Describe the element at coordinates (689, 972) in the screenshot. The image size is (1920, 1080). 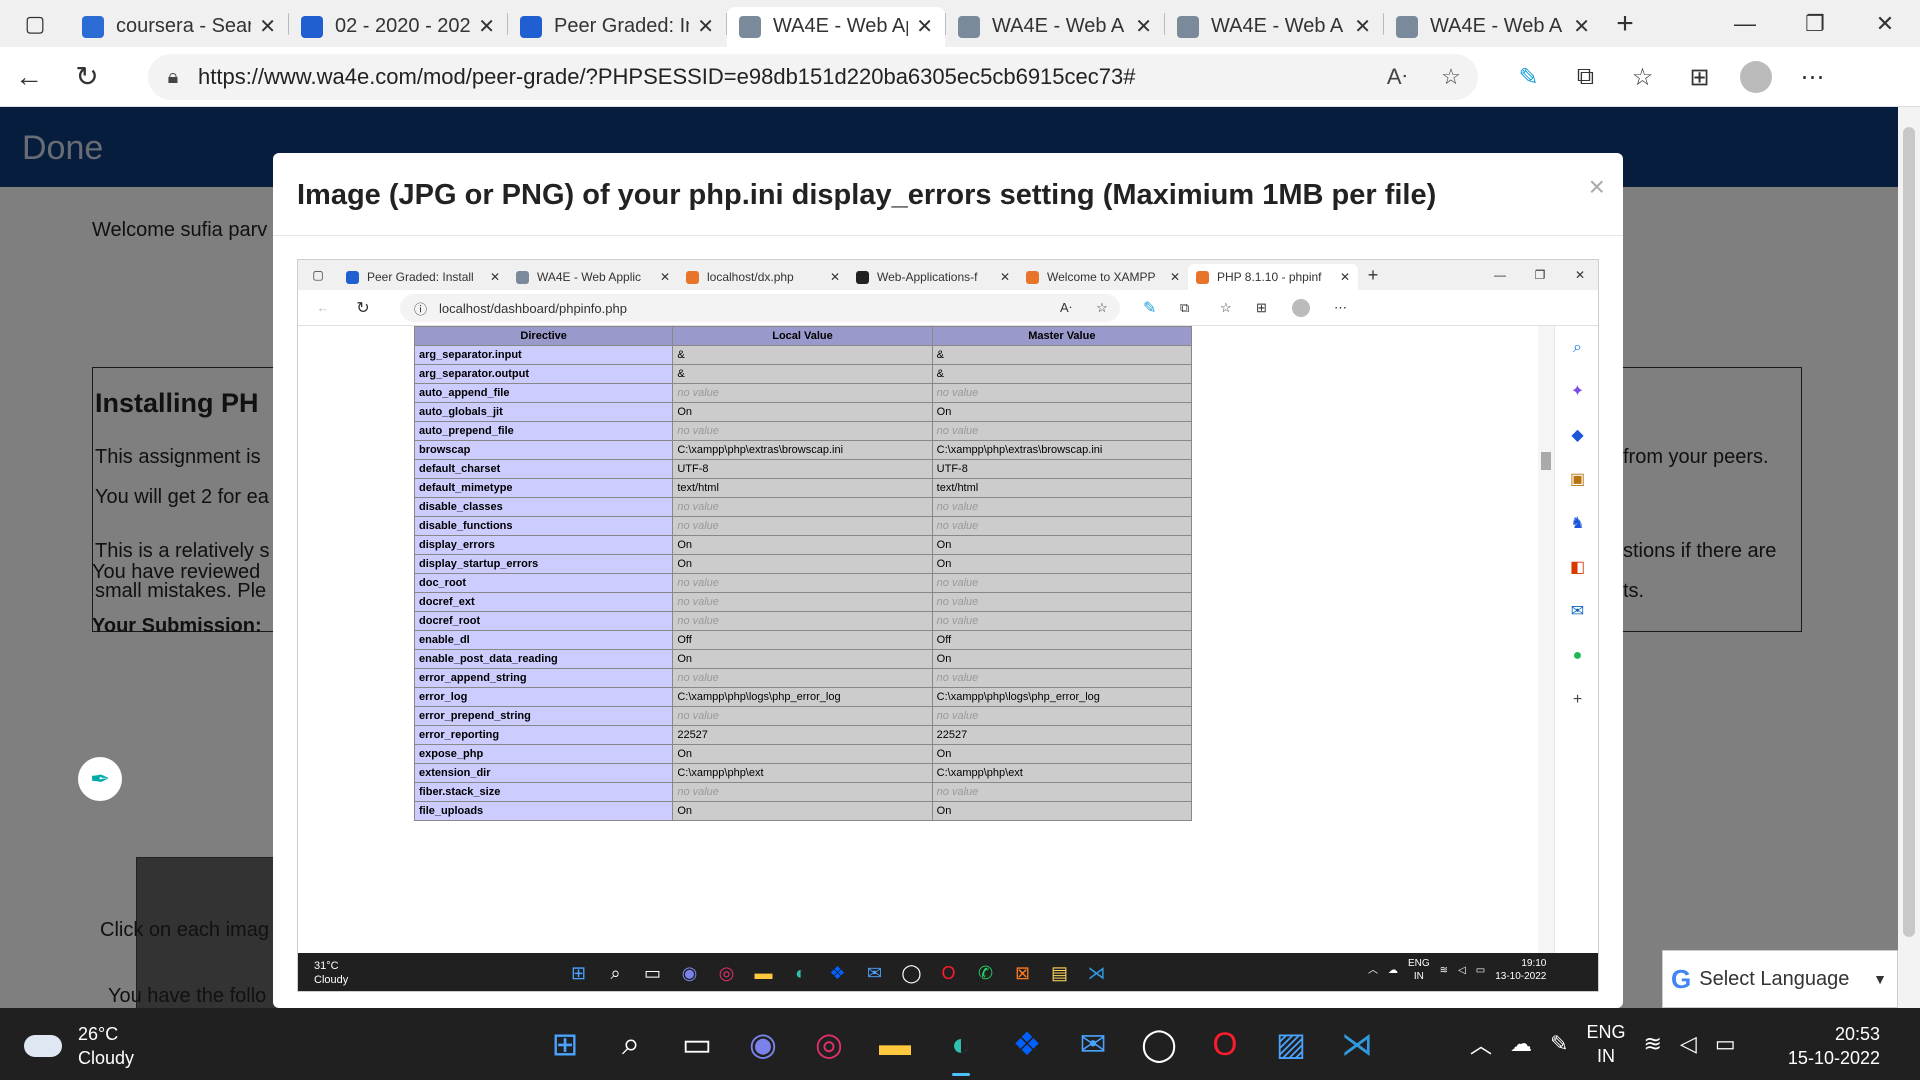
I see `inner-chat-icon: ◉` at that location.